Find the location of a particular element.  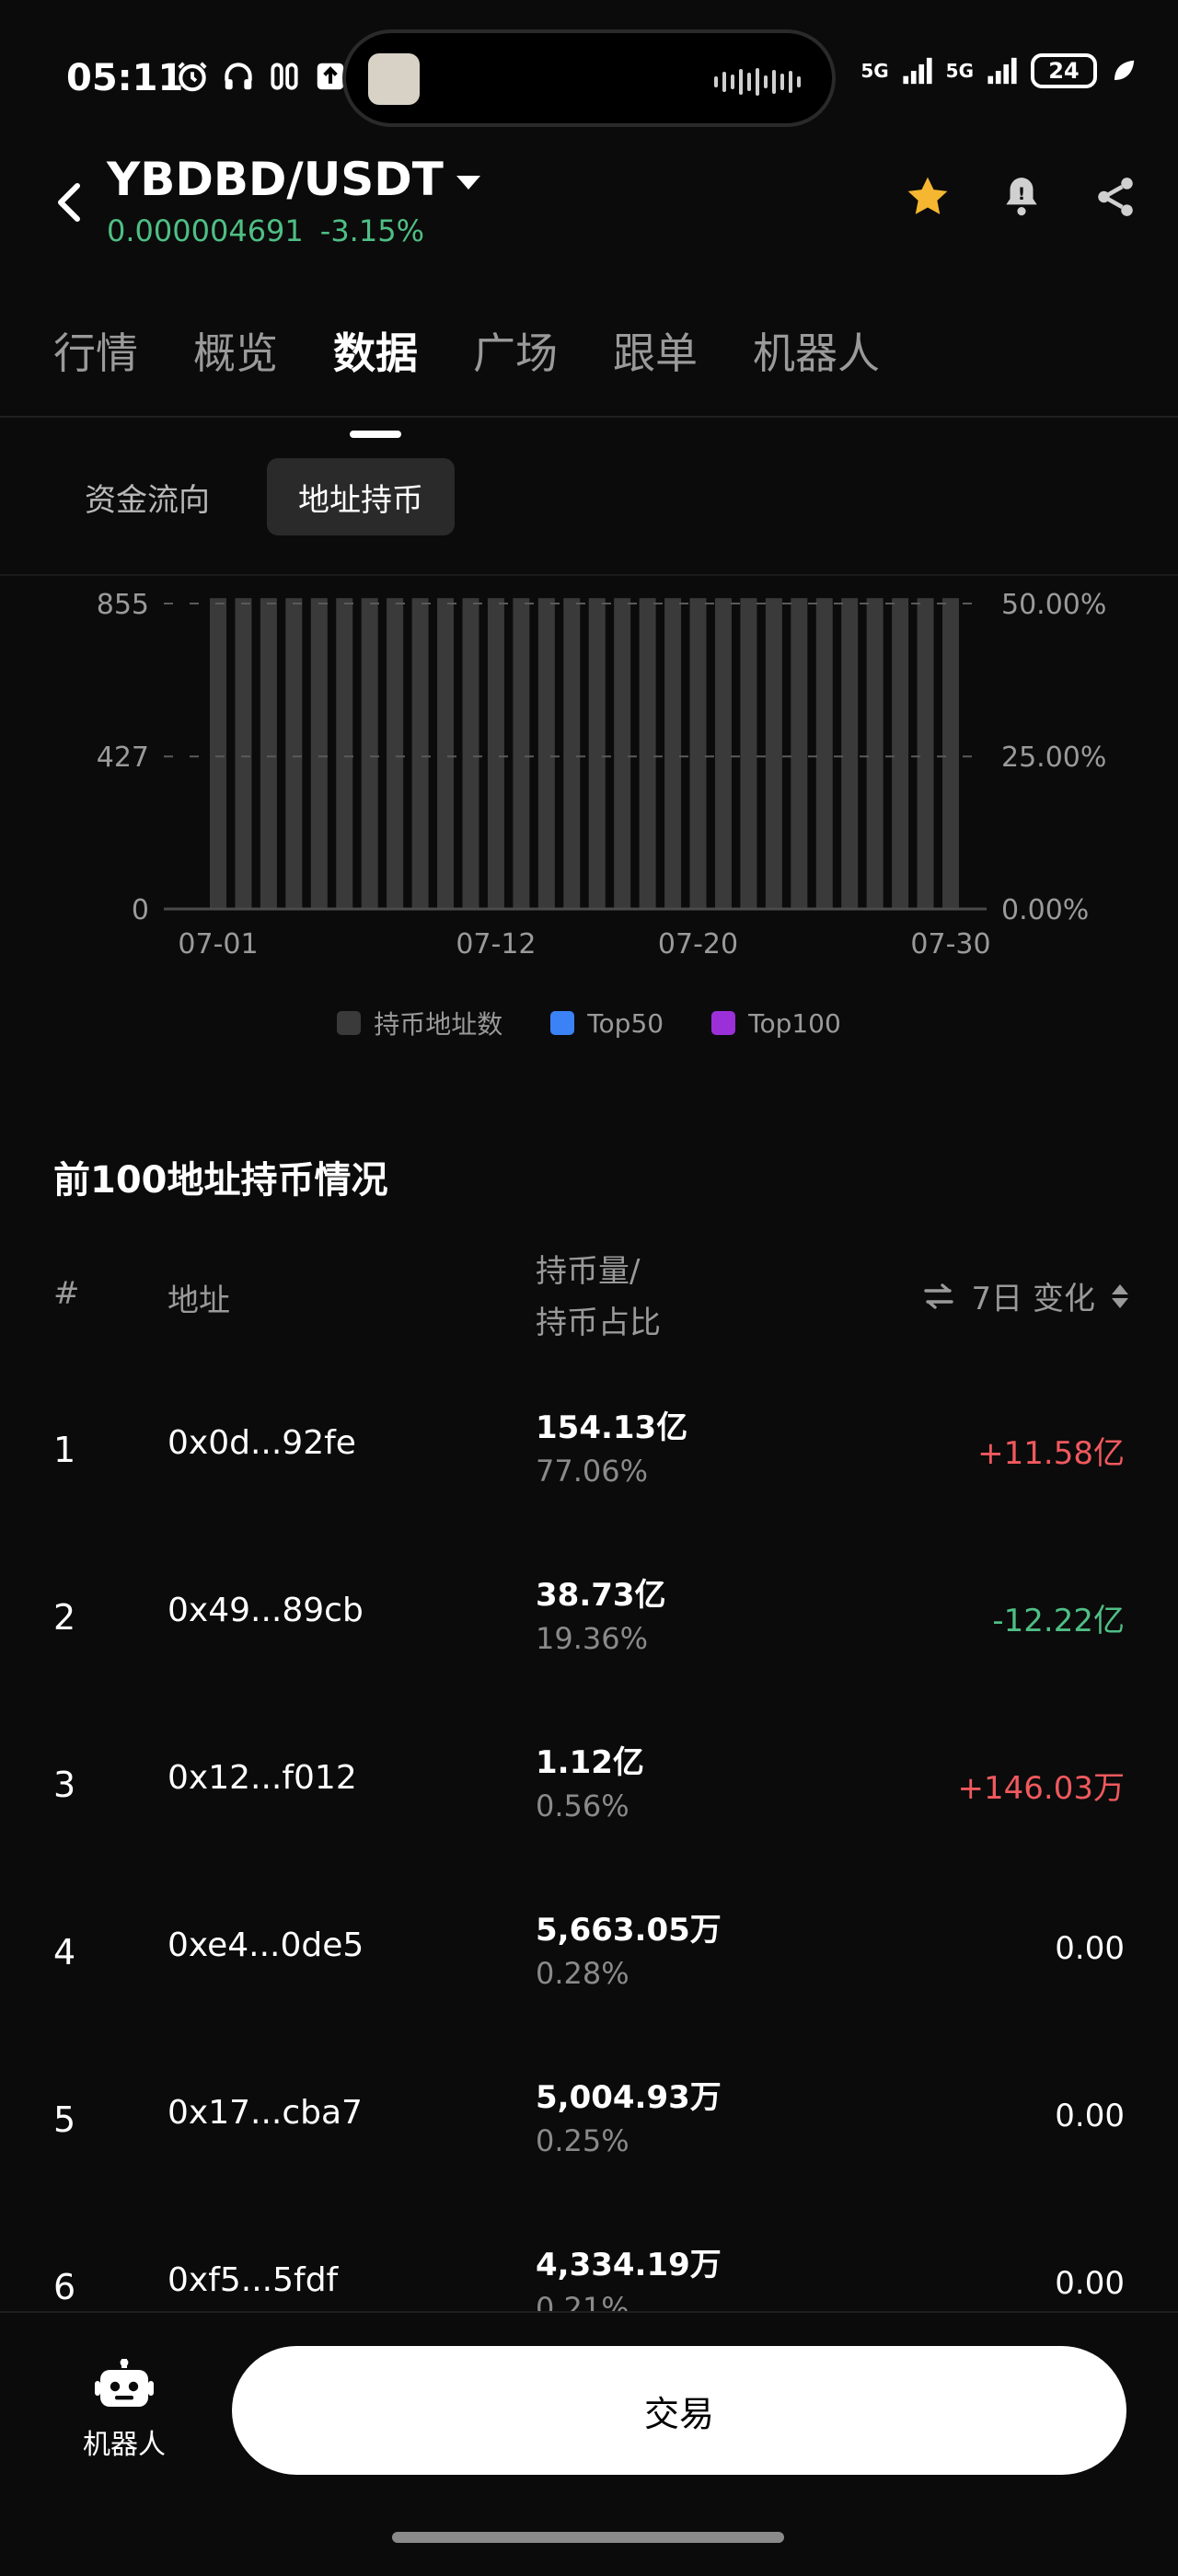

dynamic-island is located at coordinates (589, 78).